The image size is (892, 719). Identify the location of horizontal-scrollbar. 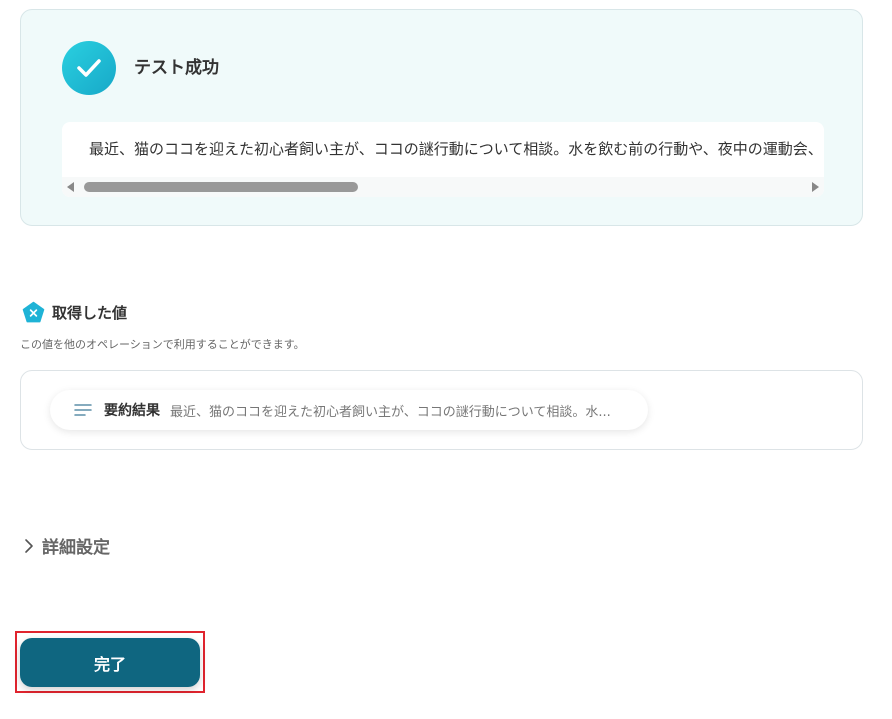
(443, 187).